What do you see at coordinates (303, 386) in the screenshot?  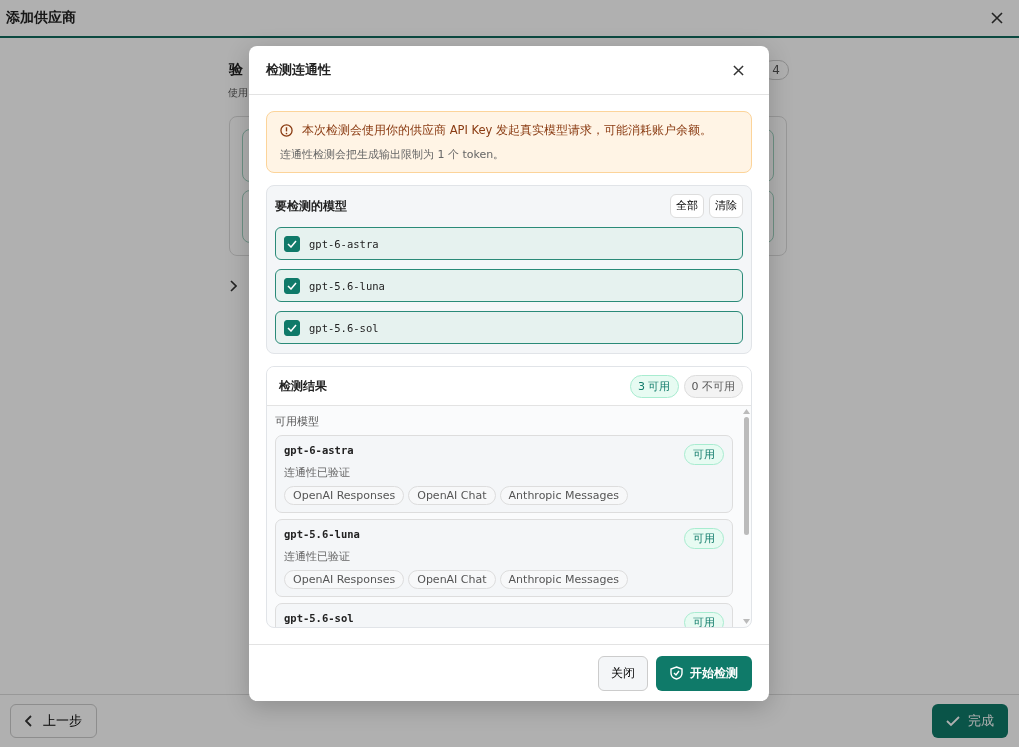 I see `results-title: 检测结果` at bounding box center [303, 386].